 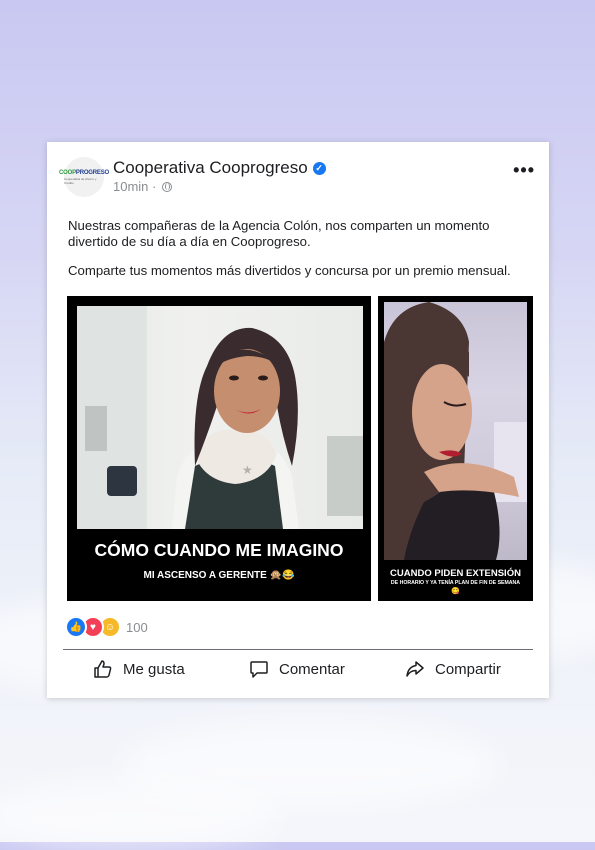 What do you see at coordinates (103, 669) in the screenshot?
I see `thumbs-up-icon` at bounding box center [103, 669].